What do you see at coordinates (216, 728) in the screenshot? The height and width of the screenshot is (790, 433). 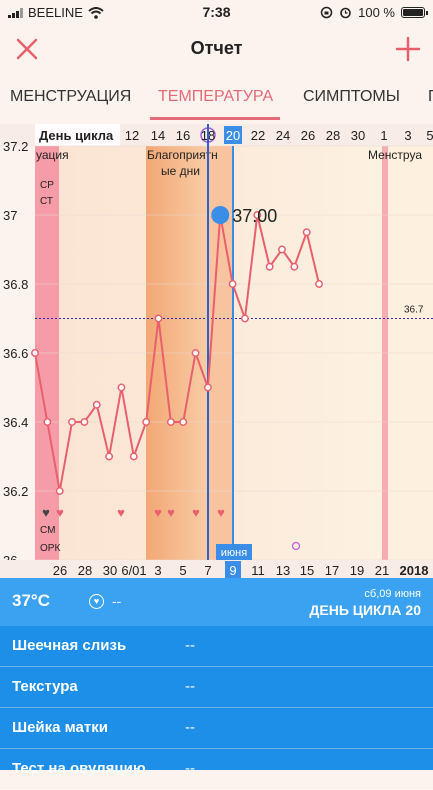 I see `detail-row-cervix: Шейка матки --` at bounding box center [216, 728].